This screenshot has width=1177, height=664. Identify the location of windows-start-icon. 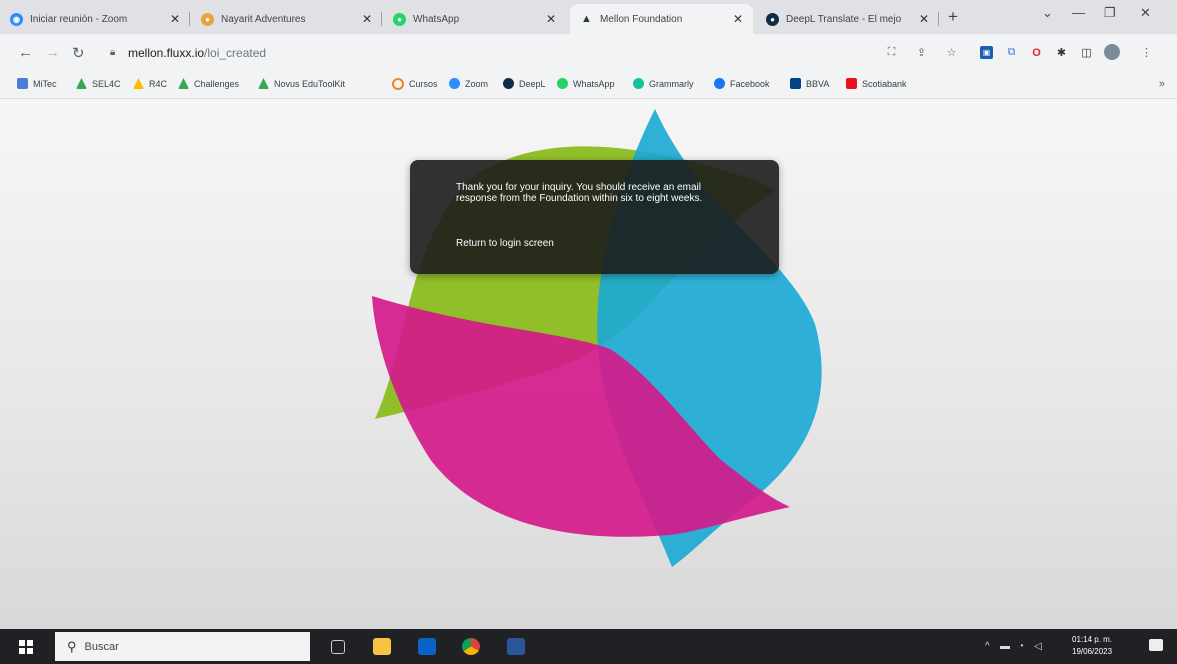
(26, 647).